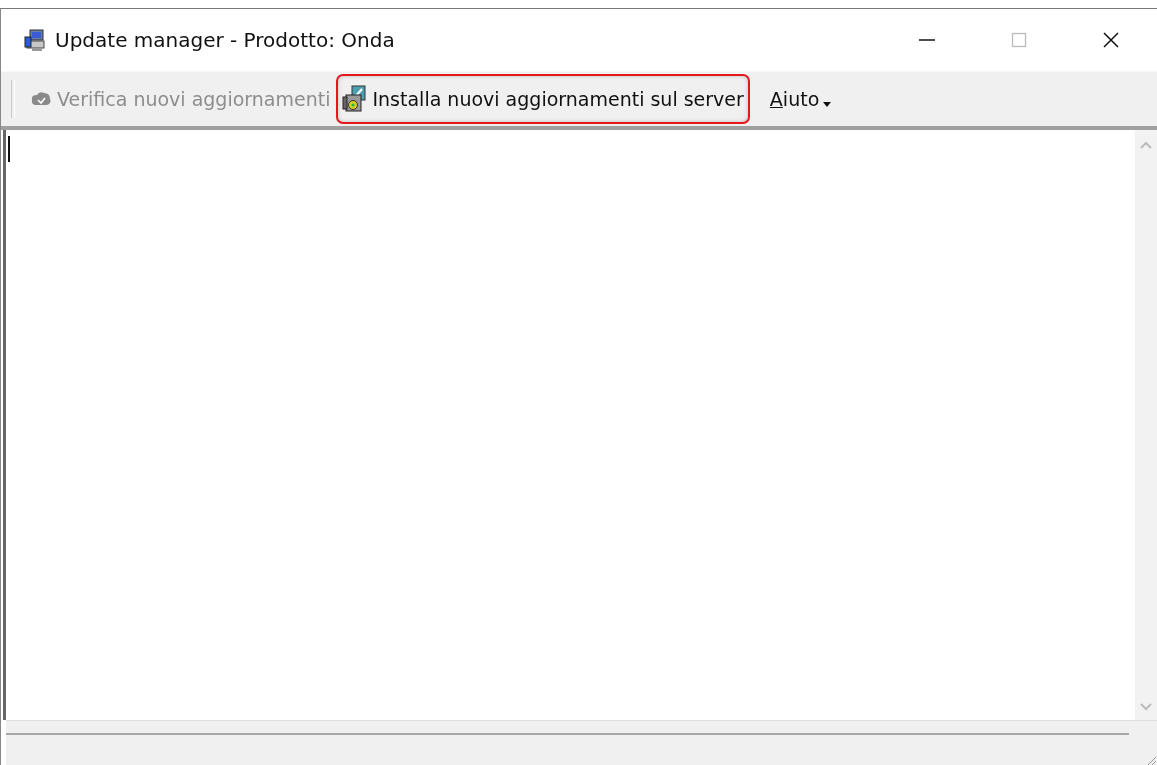 The image size is (1157, 765). Describe the element at coordinates (1019, 40) in the screenshot. I see `maximize-icon` at that location.